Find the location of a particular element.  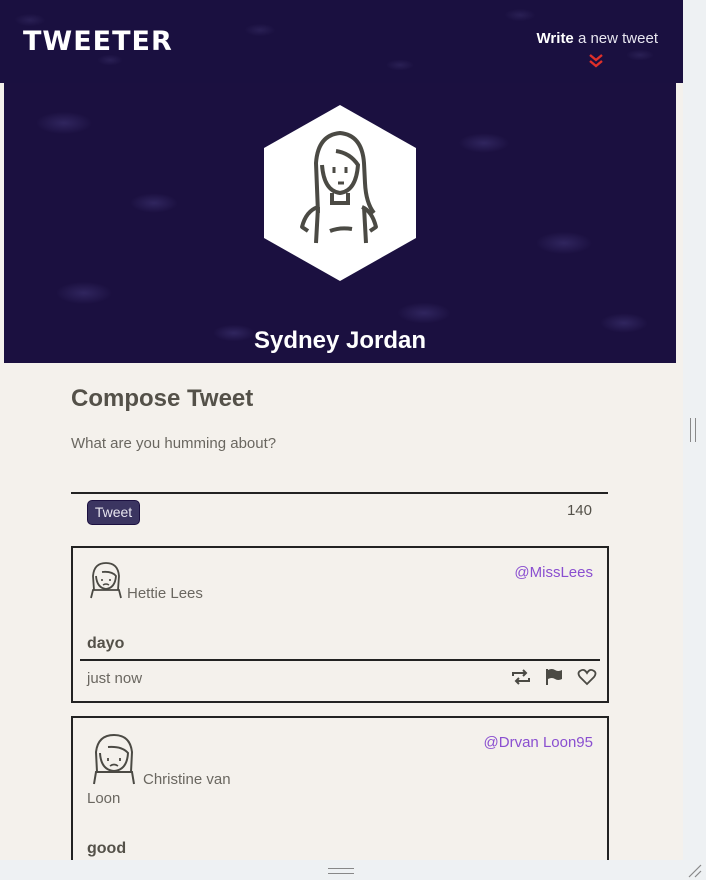

tweet-button: Tweet is located at coordinates (113, 512).